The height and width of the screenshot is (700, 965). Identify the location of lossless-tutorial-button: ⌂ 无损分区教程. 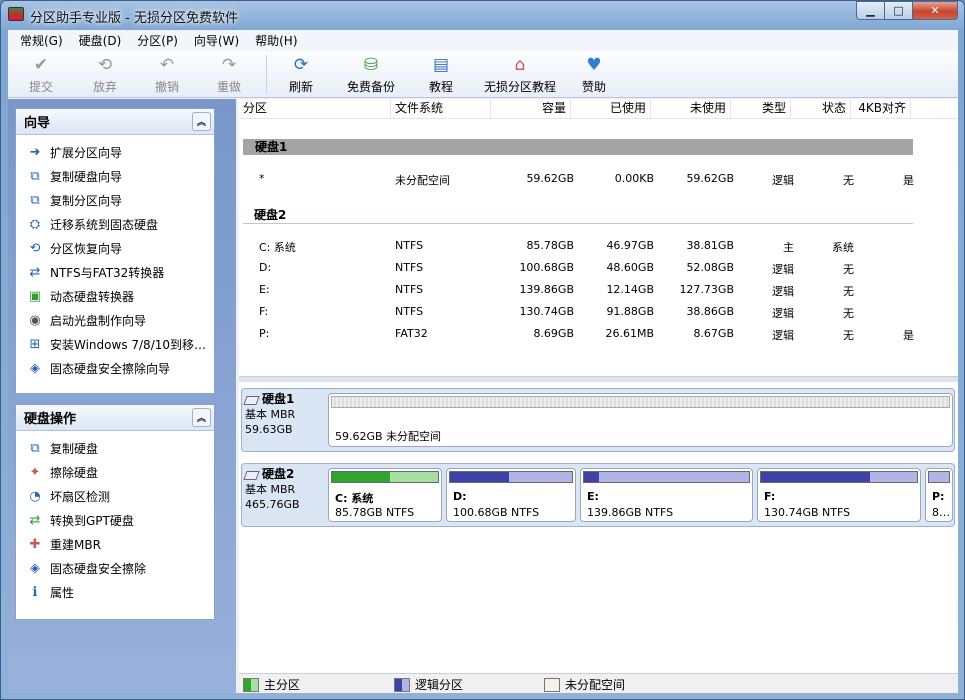
(520, 74).